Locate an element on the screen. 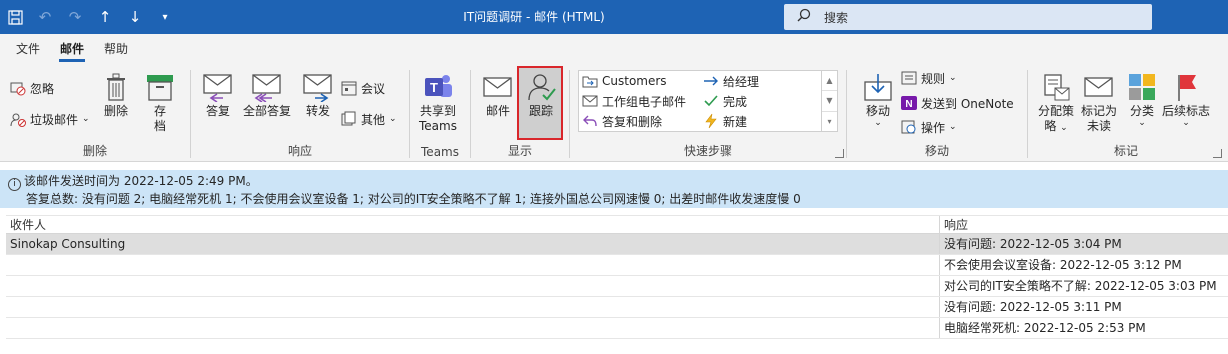 Image resolution: width=1228 pixels, height=354 pixels. junk-button: 垃圾邮件 ⌄ is located at coordinates (50, 119).